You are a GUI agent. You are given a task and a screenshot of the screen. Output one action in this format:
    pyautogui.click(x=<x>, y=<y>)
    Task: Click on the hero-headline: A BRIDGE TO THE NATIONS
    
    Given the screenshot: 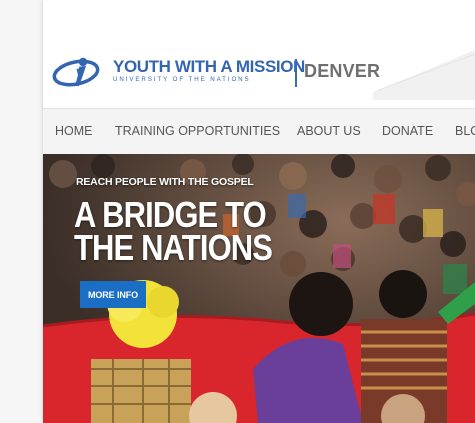 What is the action you would take?
    pyautogui.click(x=173, y=232)
    